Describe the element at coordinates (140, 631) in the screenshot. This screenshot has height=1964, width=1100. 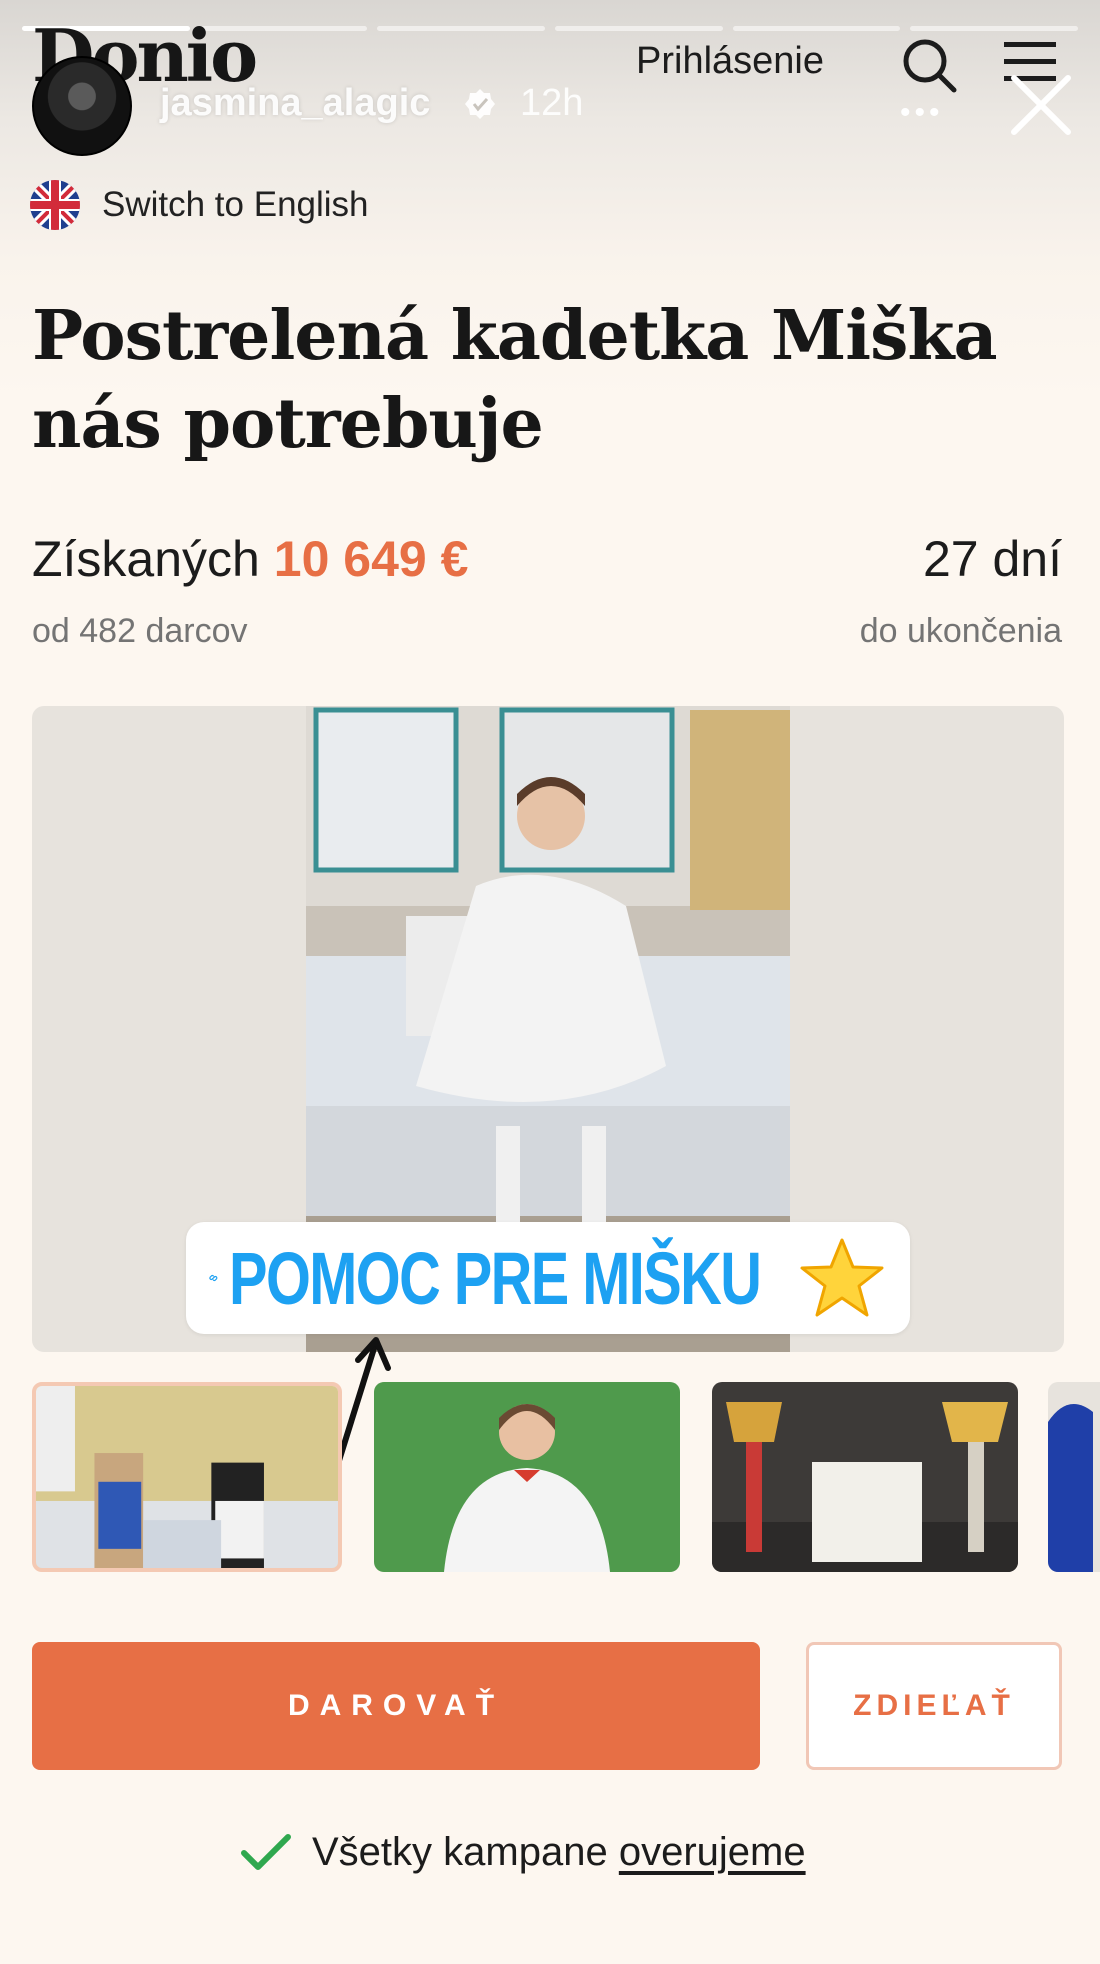
I see `donor-count: od 482 darcov` at that location.